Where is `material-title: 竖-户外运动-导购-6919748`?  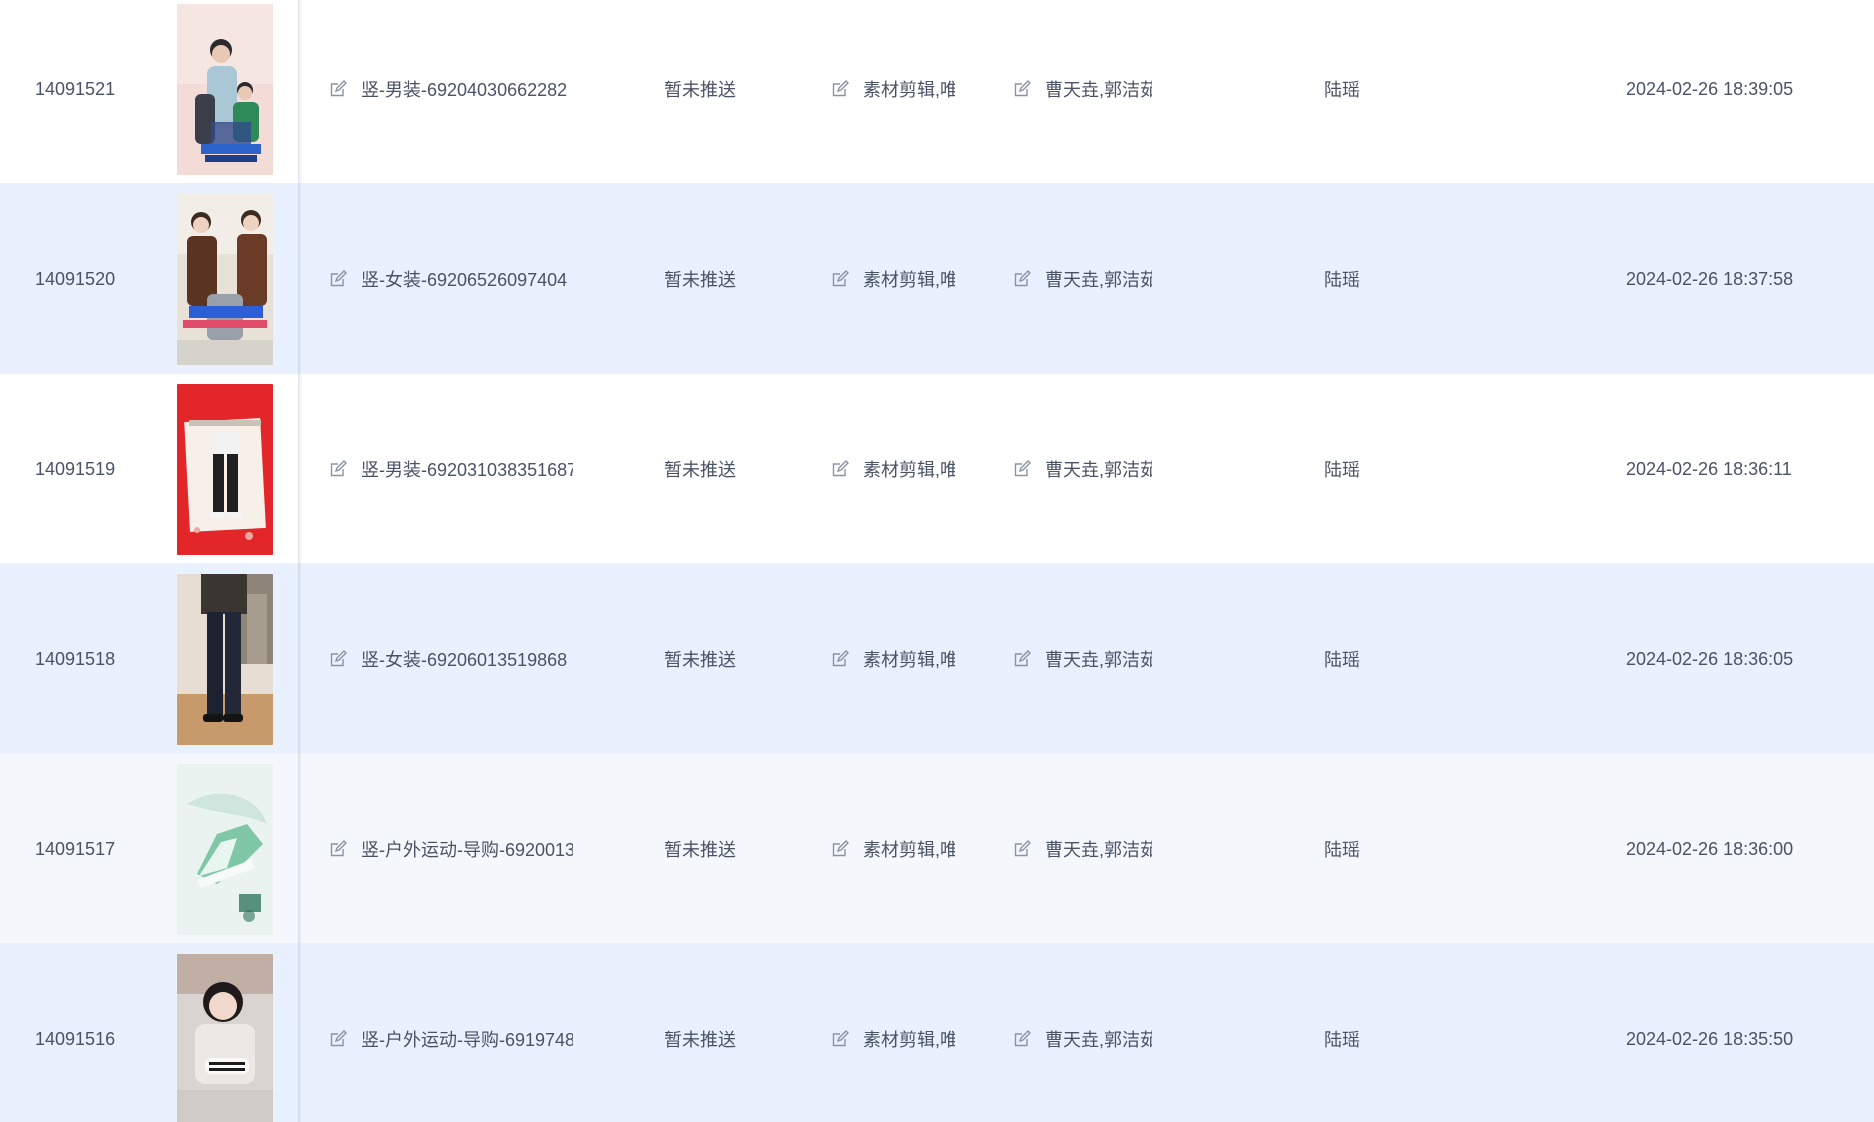 material-title: 竖-户外运动-导购-6919748 is located at coordinates (467, 1040).